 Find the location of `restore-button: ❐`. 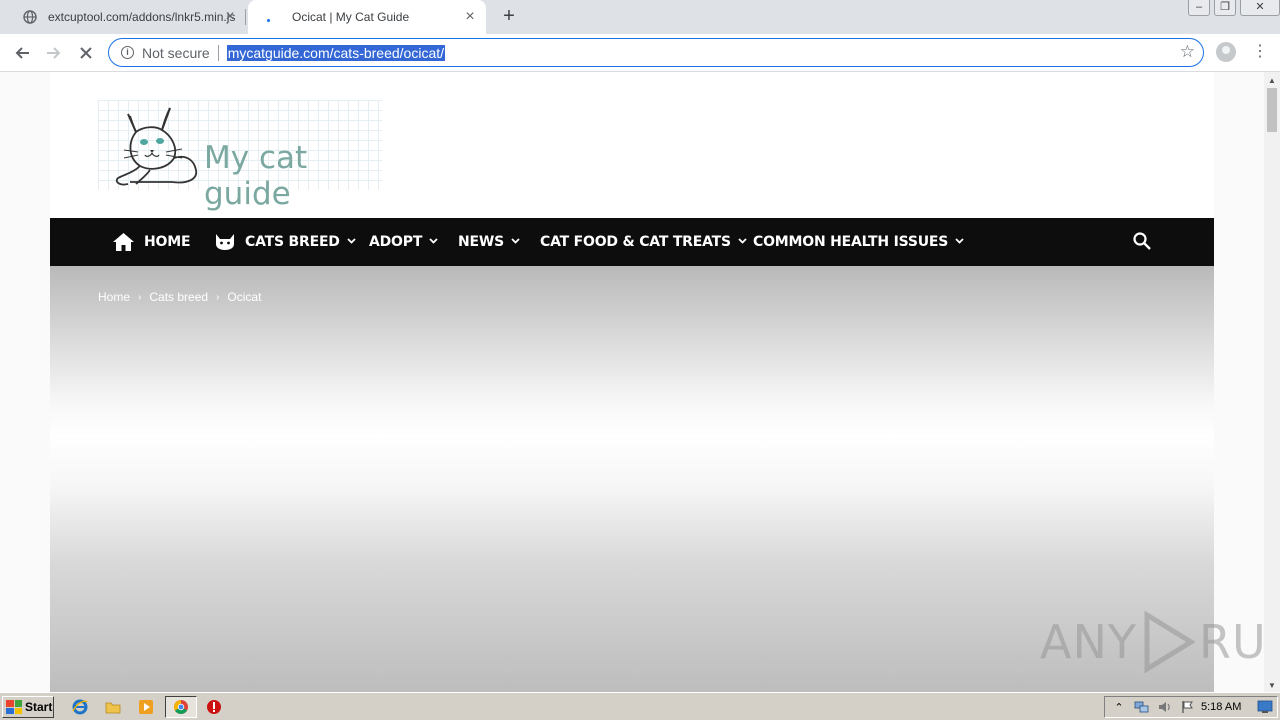

restore-button: ❐ is located at coordinates (1225, 8).